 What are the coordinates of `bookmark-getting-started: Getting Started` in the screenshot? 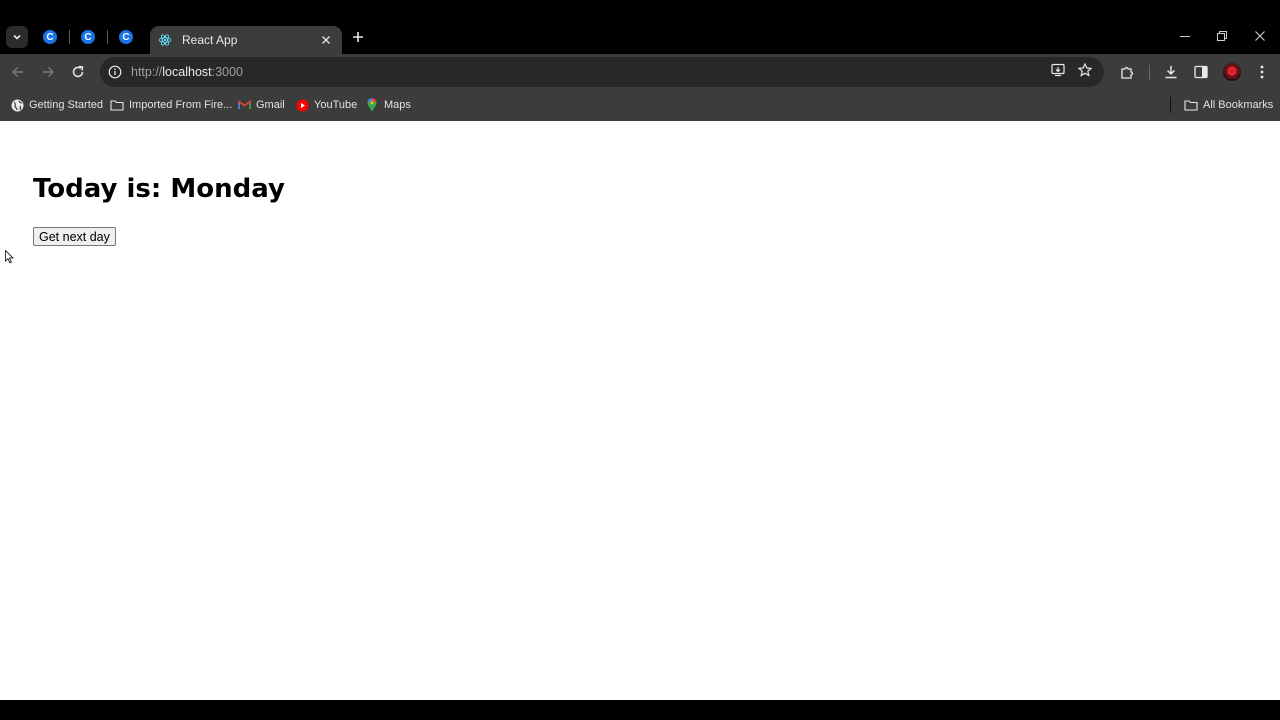 It's located at (56, 105).